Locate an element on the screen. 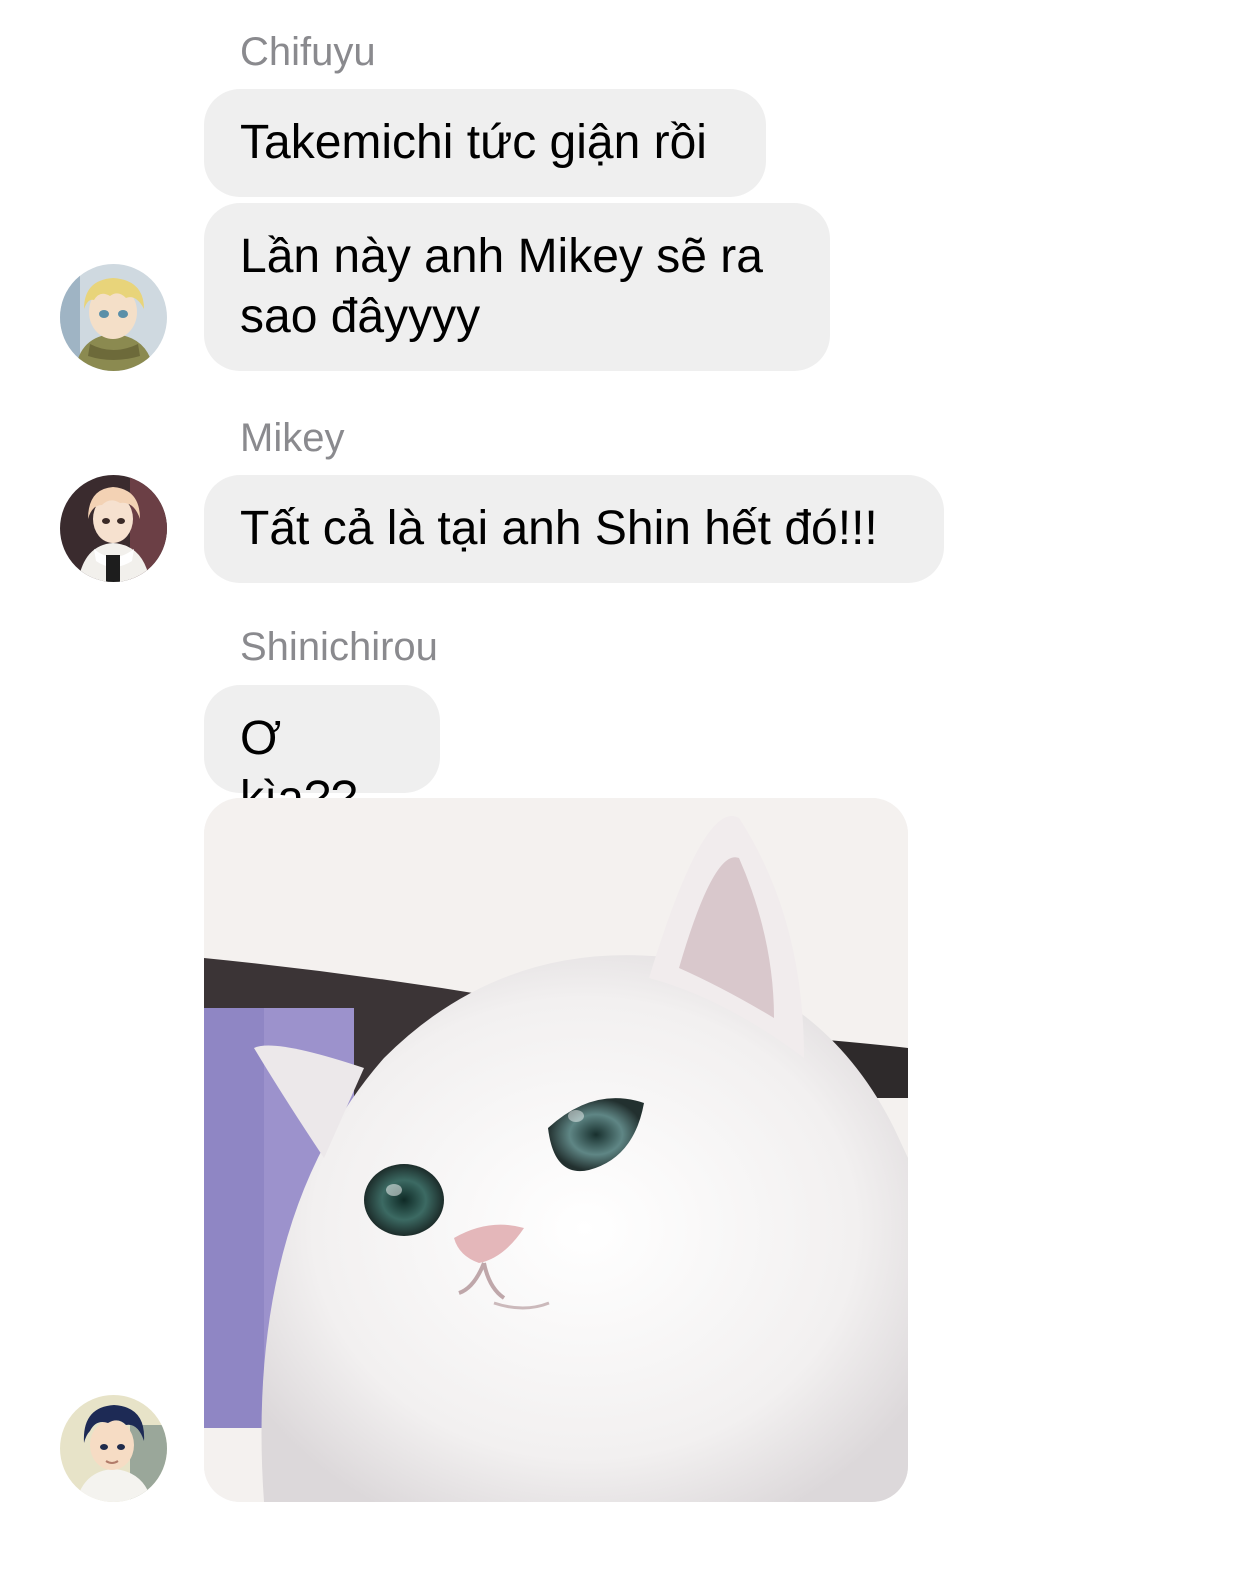 The image size is (1242, 1574). message-bubble: Tất cả là tại anh Shin hết đó!!! is located at coordinates (574, 529).